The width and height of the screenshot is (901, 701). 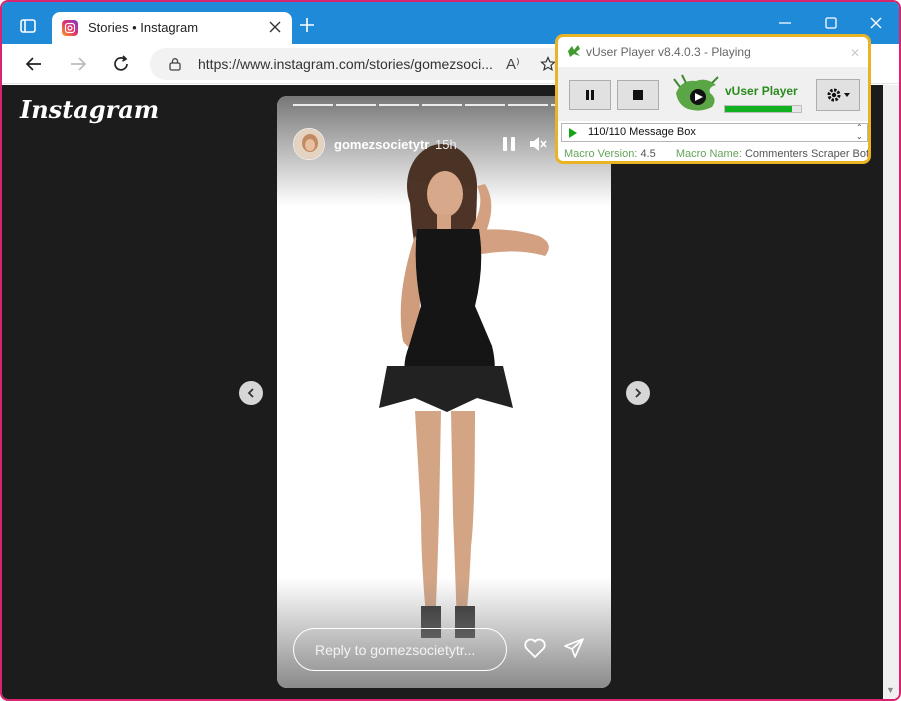 What do you see at coordinates (538, 144) in the screenshot?
I see `mute-icon` at bounding box center [538, 144].